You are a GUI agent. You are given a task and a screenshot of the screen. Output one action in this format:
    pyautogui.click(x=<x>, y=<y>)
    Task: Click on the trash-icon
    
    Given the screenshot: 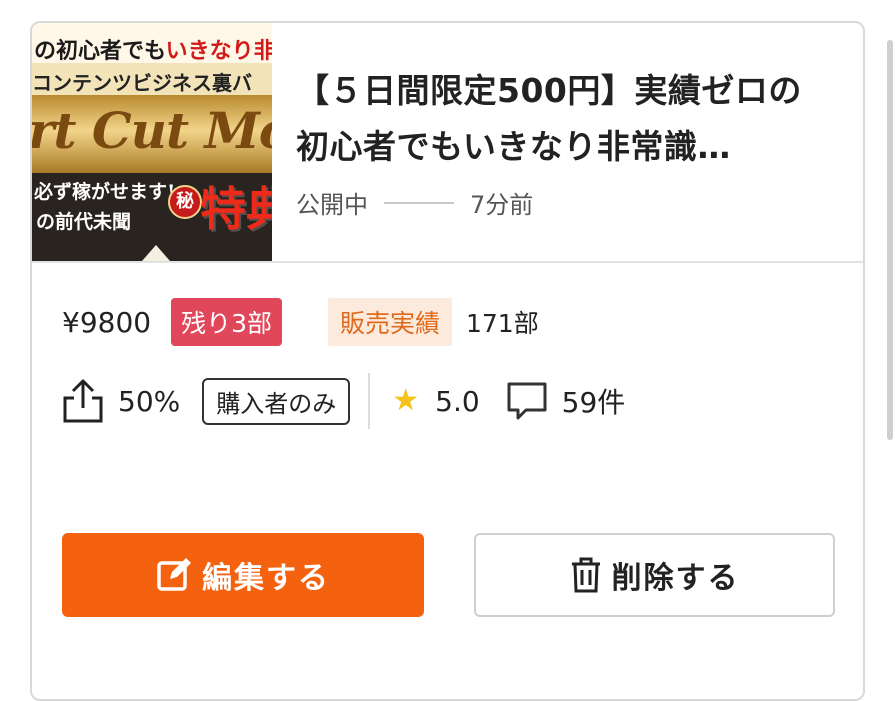 What is the action you would take?
    pyautogui.click(x=585, y=575)
    